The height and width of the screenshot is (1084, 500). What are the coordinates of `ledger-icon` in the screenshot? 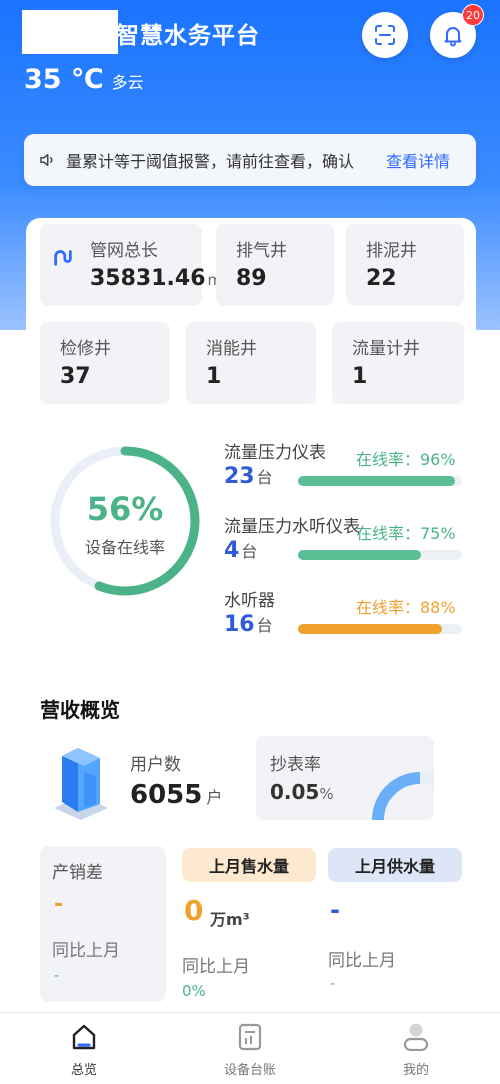 It's located at (250, 1037).